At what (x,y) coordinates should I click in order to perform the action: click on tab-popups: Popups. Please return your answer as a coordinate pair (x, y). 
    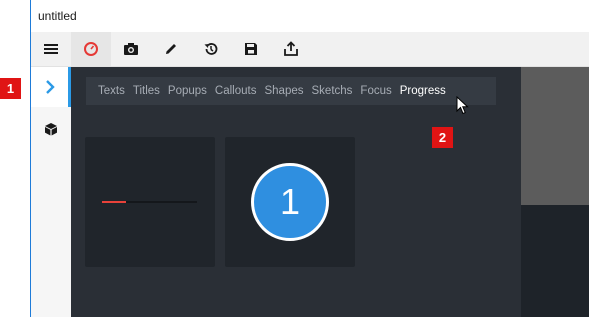
    Looking at the image, I should click on (187, 91).